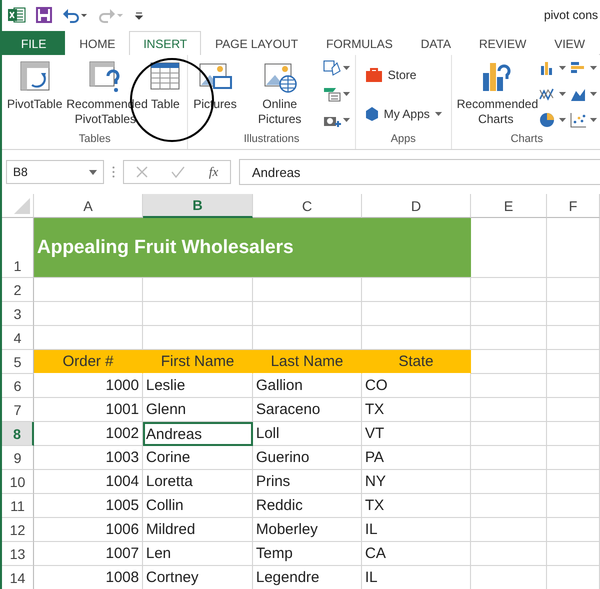  What do you see at coordinates (18, 458) in the screenshot?
I see `row-header: 9` at bounding box center [18, 458].